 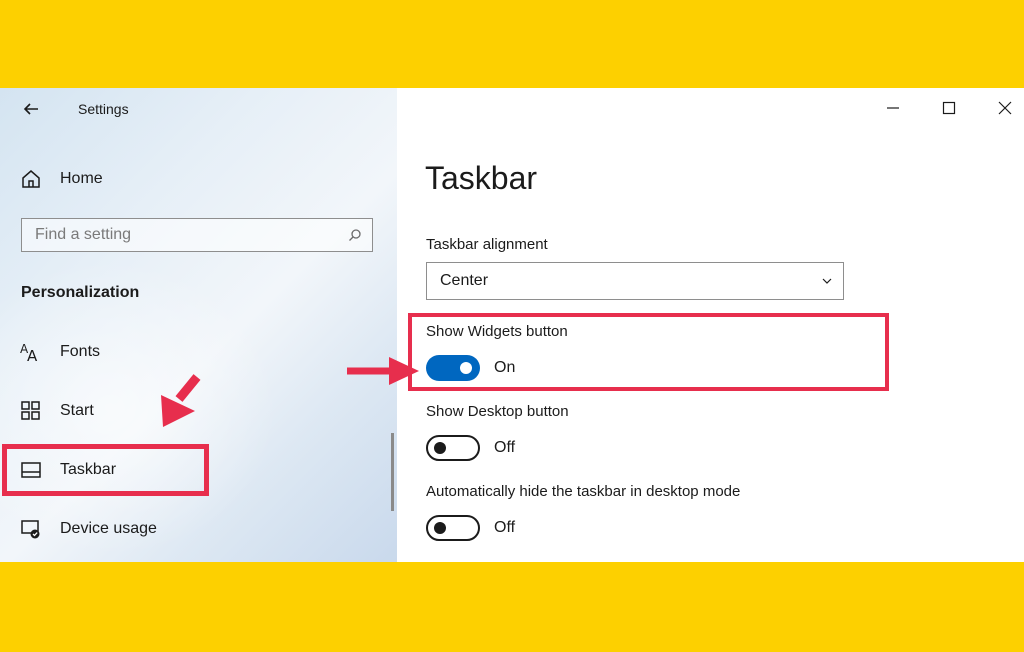 What do you see at coordinates (30, 410) in the screenshot?
I see `start-grid-icon` at bounding box center [30, 410].